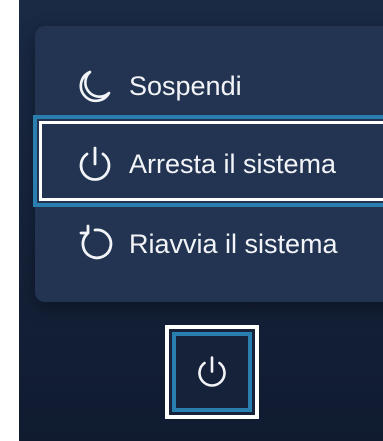 This screenshot has height=441, width=383. Describe the element at coordinates (185, 85) in the screenshot. I see `menu-item-label: Sospendi` at that location.